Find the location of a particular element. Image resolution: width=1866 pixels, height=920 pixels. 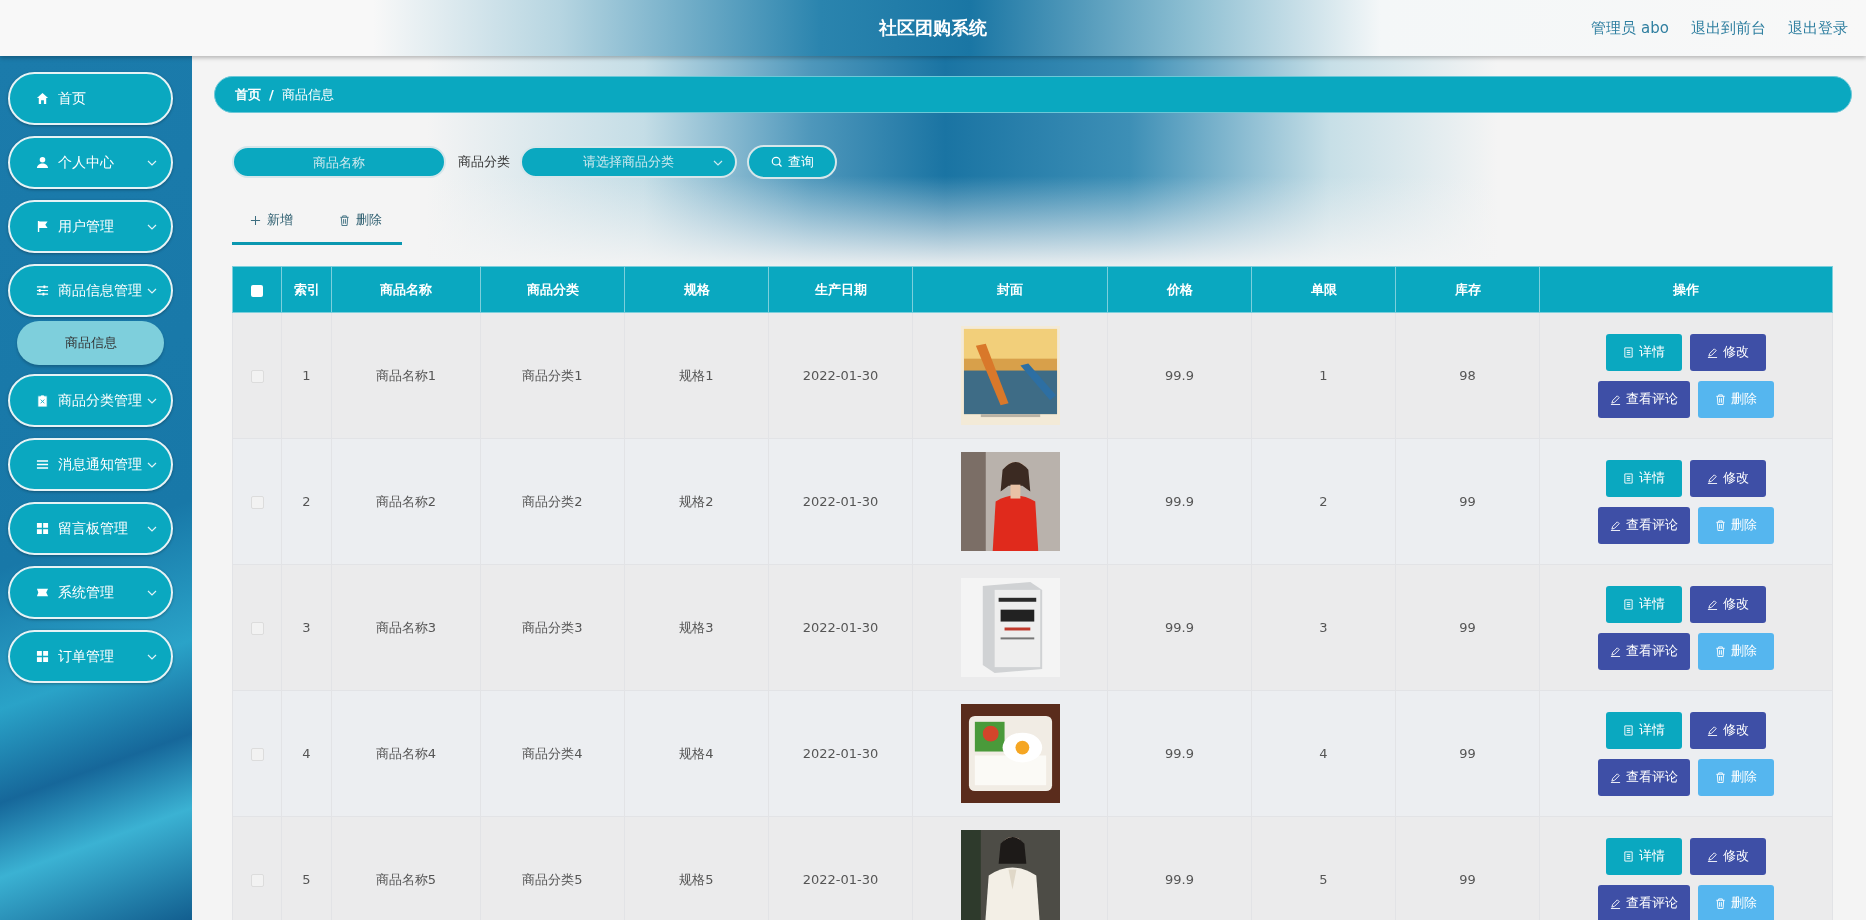

sidebar-item: 用户管理 is located at coordinates (90, 226).